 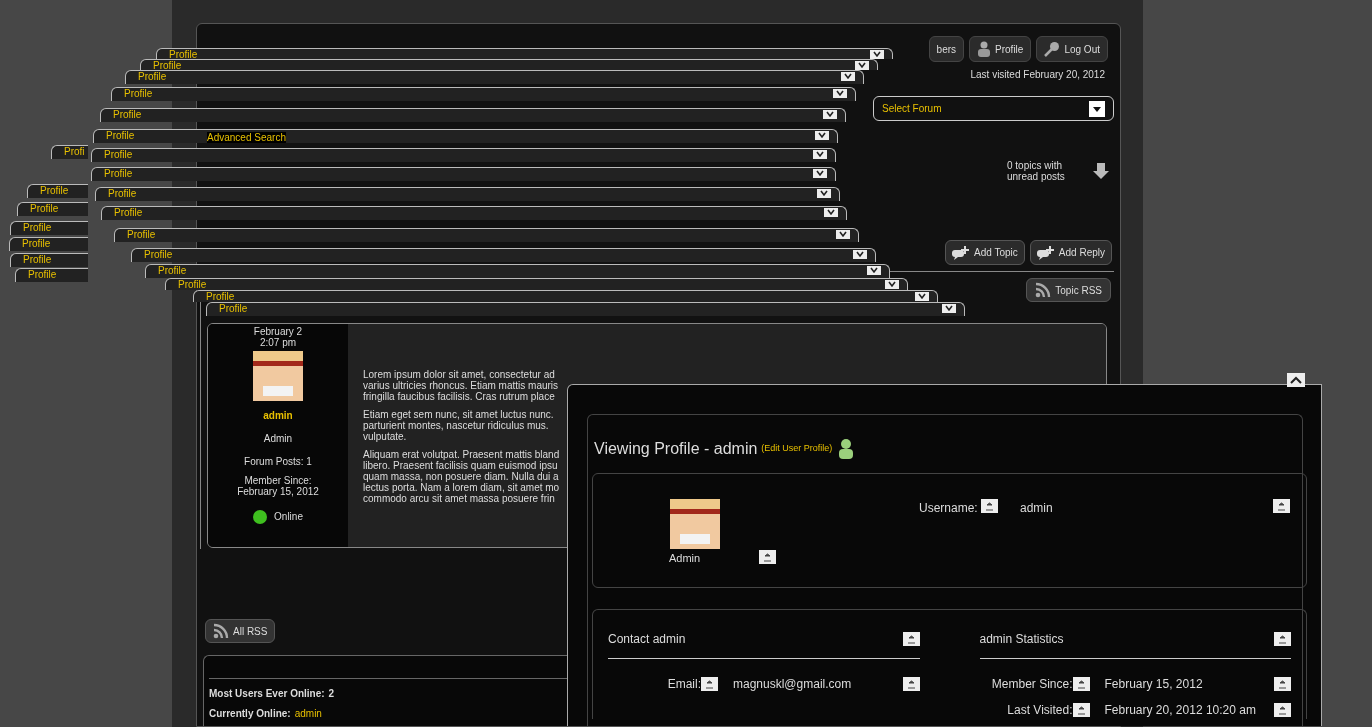 I want to click on post-paragraph: Aliquam erat volutpat. Praesent mattis bland libero. Praesent facilisis quam euismod ipsu quam massa, non posuere diam. Nulla dui a lectus porta. Nam a lorem diam, sit amet mo commodo arcu sit amet massa posuere frin, so click(x=461, y=476).